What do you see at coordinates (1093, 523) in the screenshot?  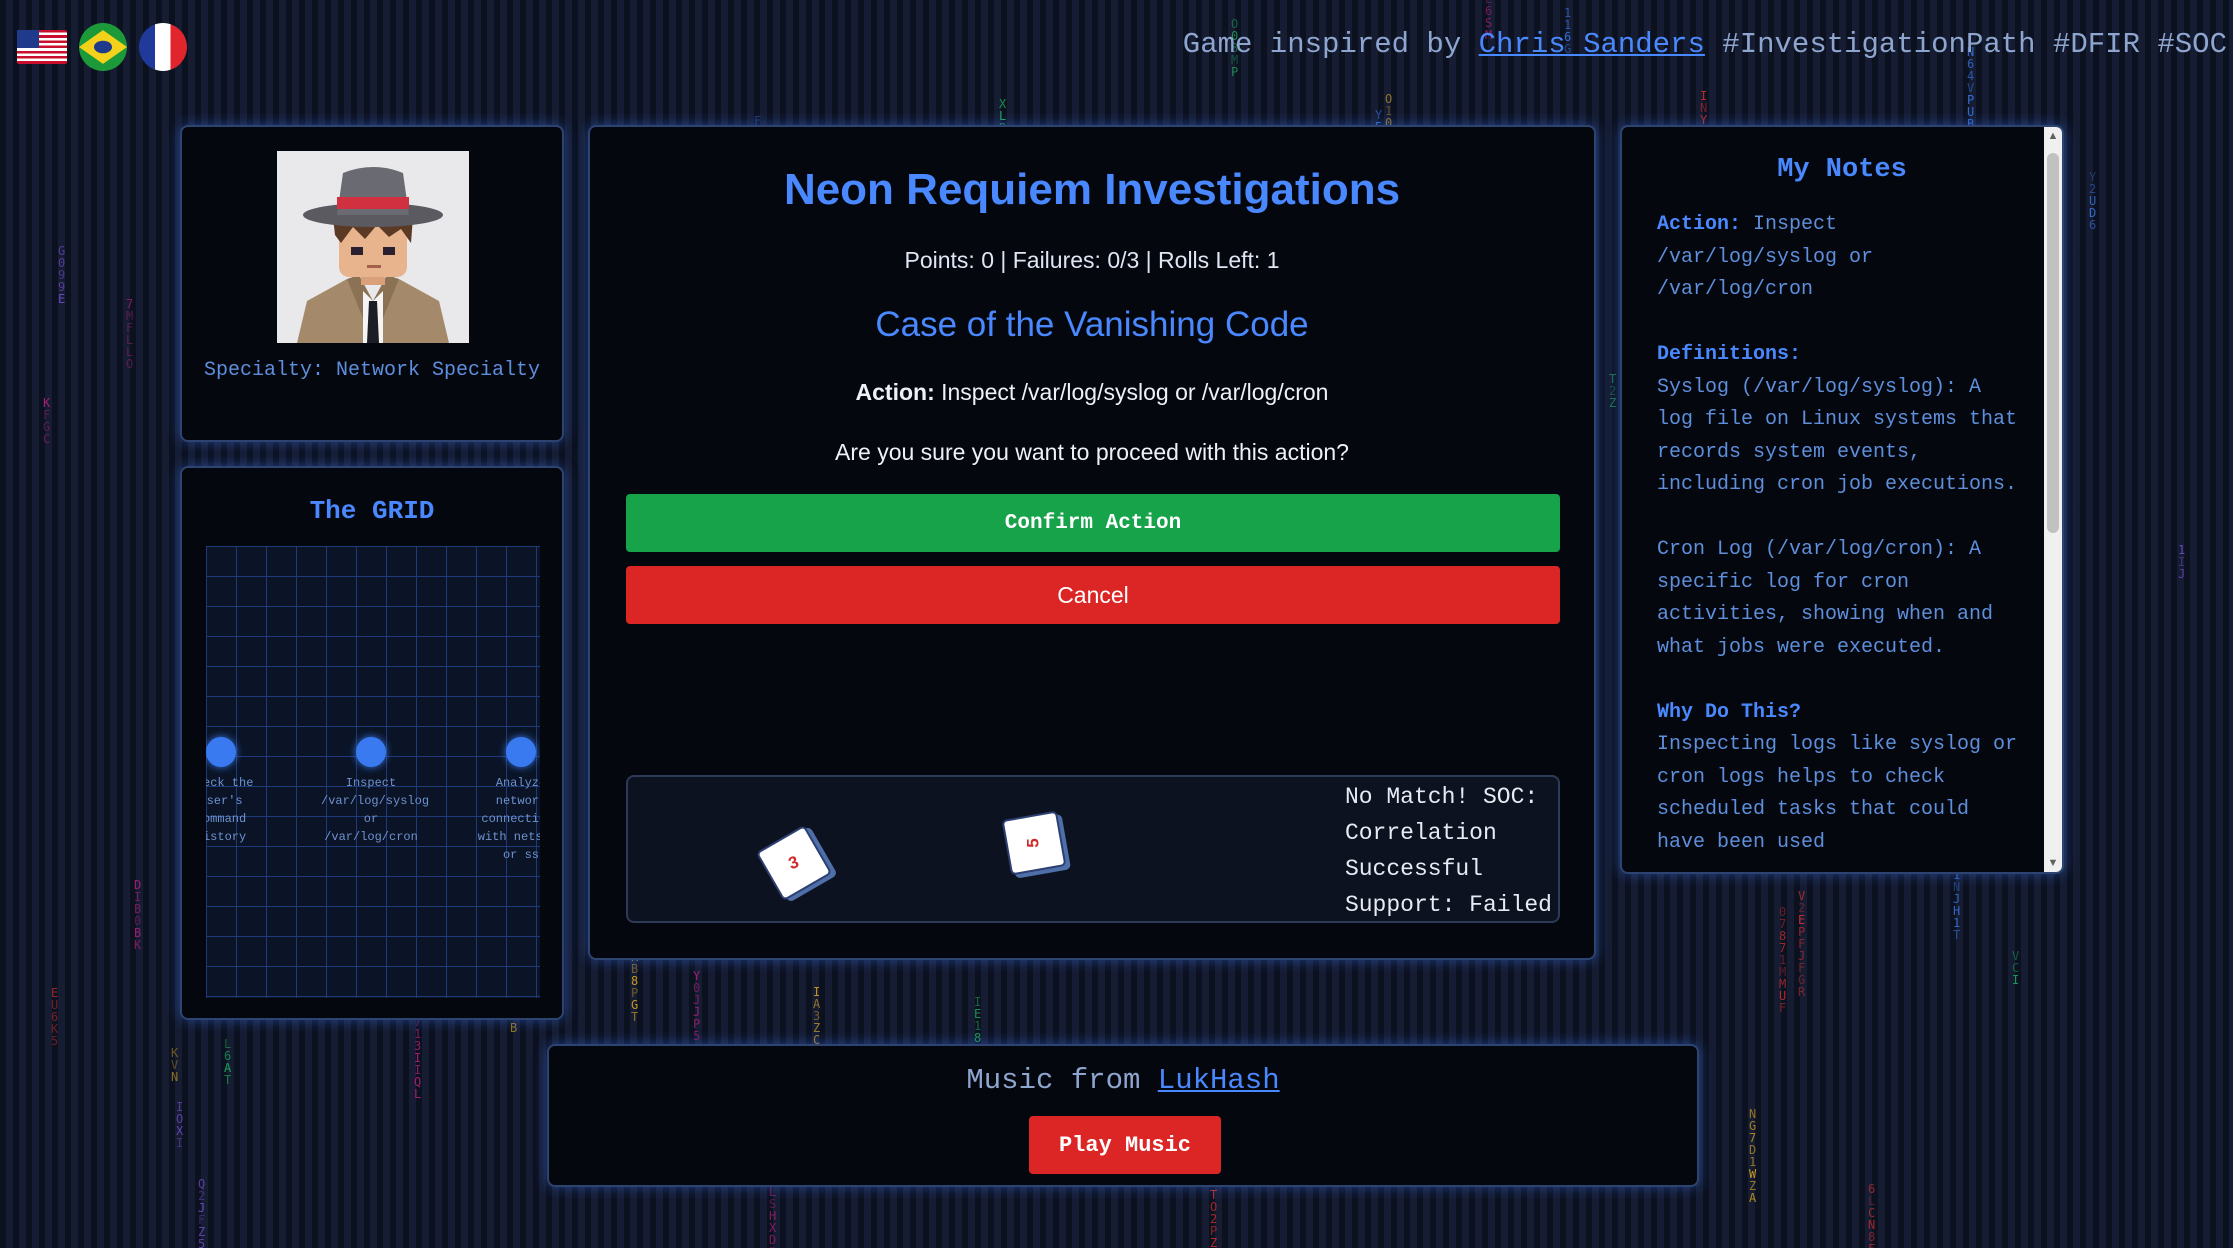 I see `confirm-action-button: Confirm Action` at bounding box center [1093, 523].